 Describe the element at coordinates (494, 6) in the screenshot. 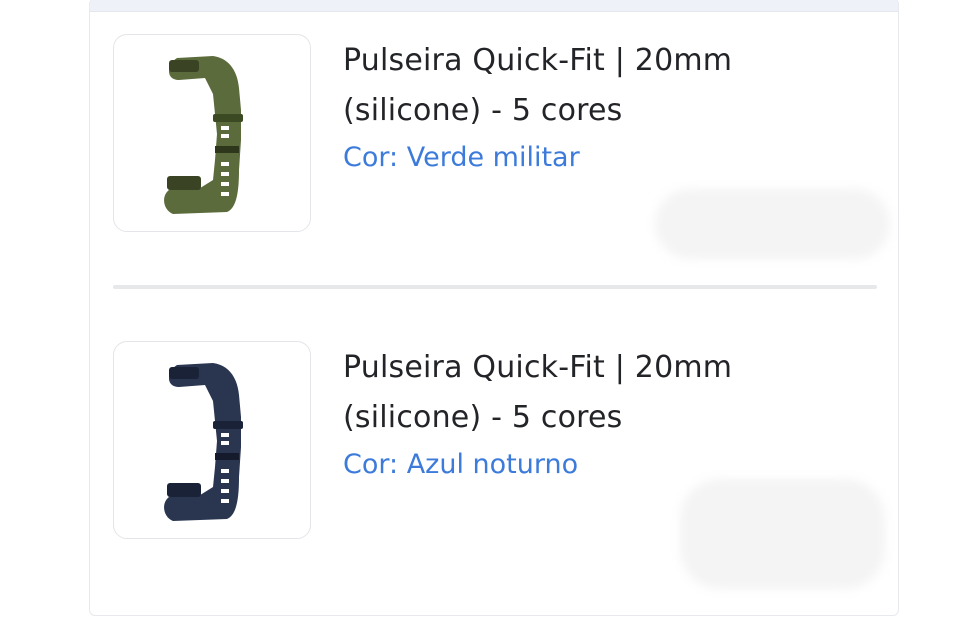

I see `card-top-strip` at that location.